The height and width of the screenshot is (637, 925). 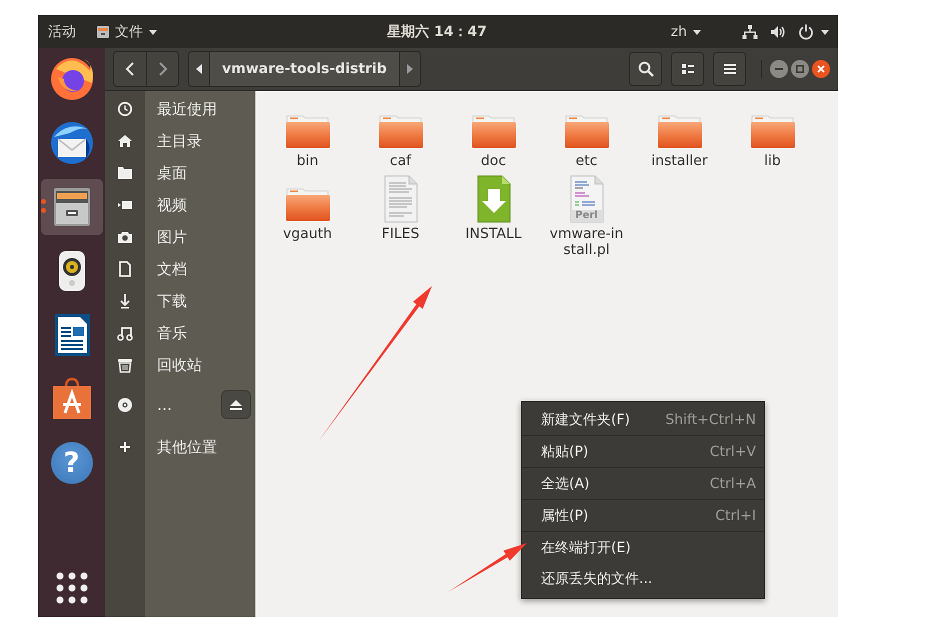 I want to click on input-method-menu: zh, so click(x=686, y=32).